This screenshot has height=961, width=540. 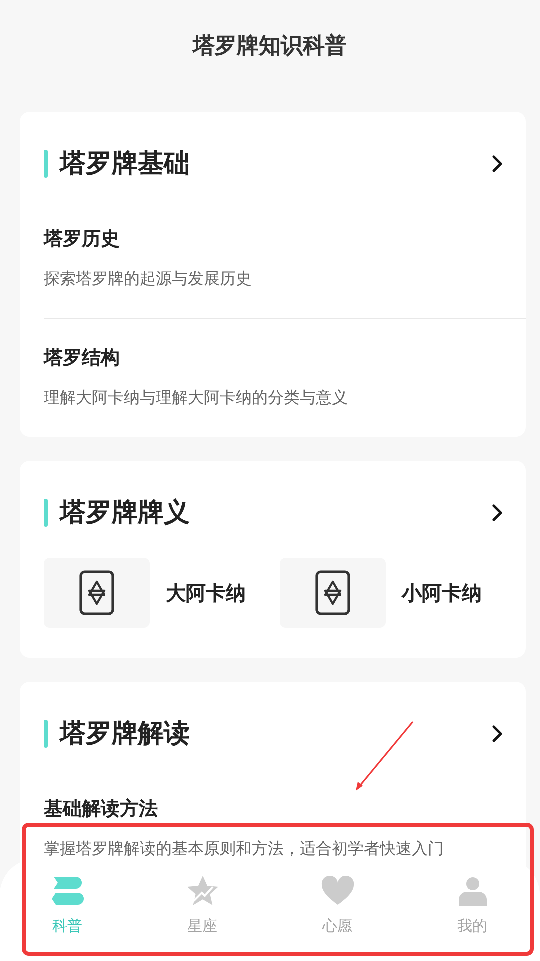 I want to click on topic-description: 理解大阿卡纳与理解大阿卡纳的分类与意义, so click(x=196, y=398).